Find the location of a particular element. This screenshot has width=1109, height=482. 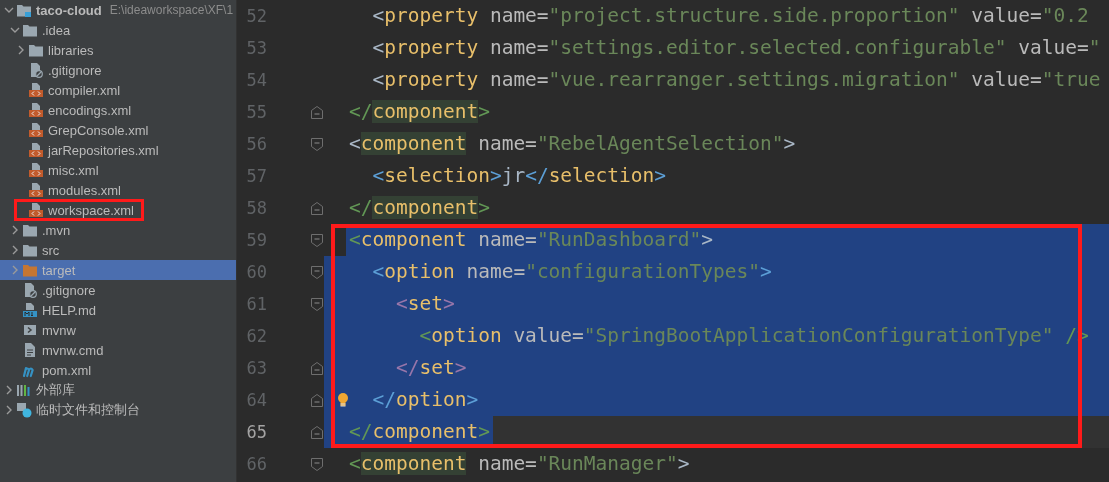

tree-item-label: src is located at coordinates (51, 250).